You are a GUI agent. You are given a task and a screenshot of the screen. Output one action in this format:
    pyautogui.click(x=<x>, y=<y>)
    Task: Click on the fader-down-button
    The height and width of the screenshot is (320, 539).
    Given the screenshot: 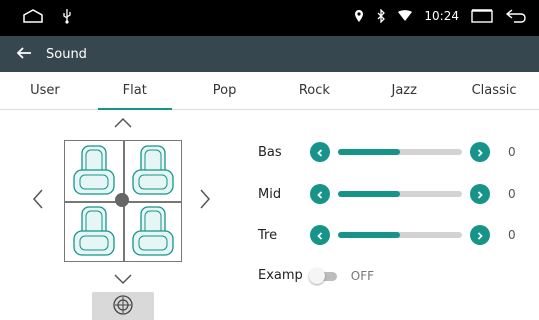 What is the action you would take?
    pyautogui.click(x=123, y=279)
    